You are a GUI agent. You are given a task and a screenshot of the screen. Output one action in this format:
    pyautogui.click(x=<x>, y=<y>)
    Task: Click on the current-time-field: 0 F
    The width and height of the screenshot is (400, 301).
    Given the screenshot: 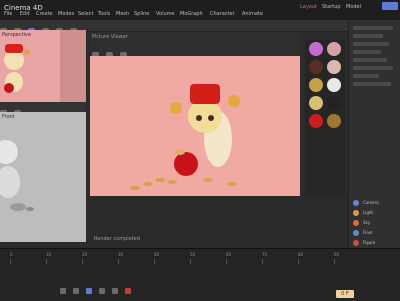 What is the action you would take?
    pyautogui.click(x=345, y=294)
    